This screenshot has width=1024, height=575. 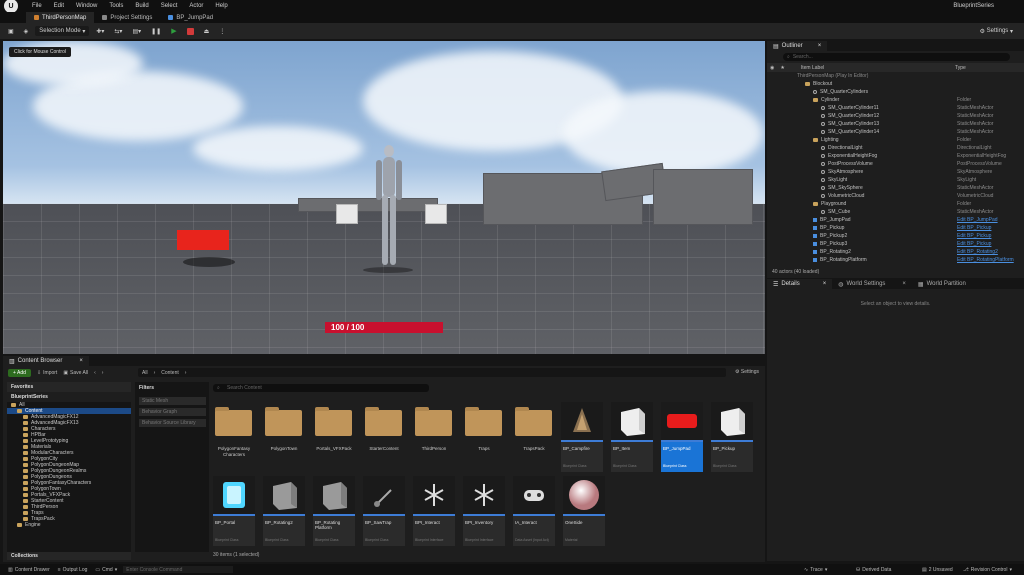 What do you see at coordinates (534, 511) in the screenshot?
I see `asset-tile: IA_Interact Data Asset (Input Act)` at bounding box center [534, 511].